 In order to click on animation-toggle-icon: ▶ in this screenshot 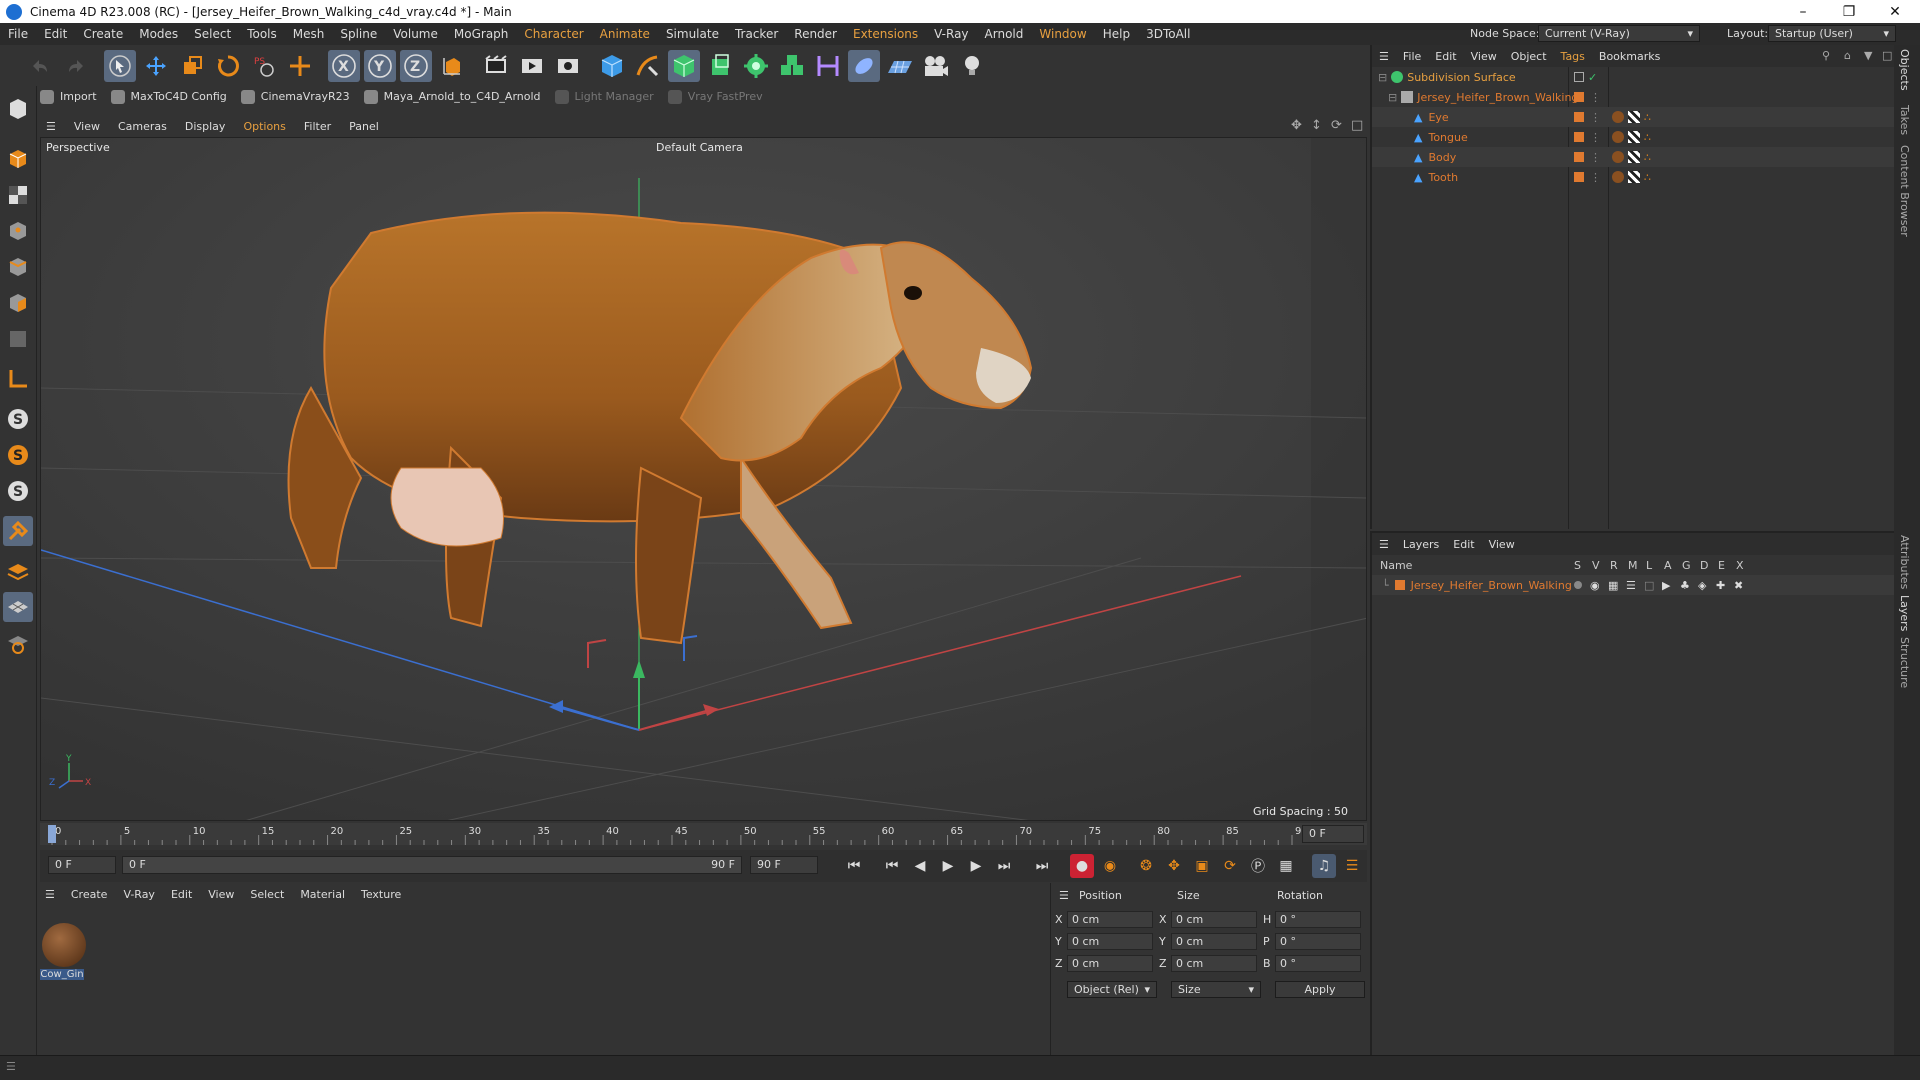, I will do `click(1666, 585)`.